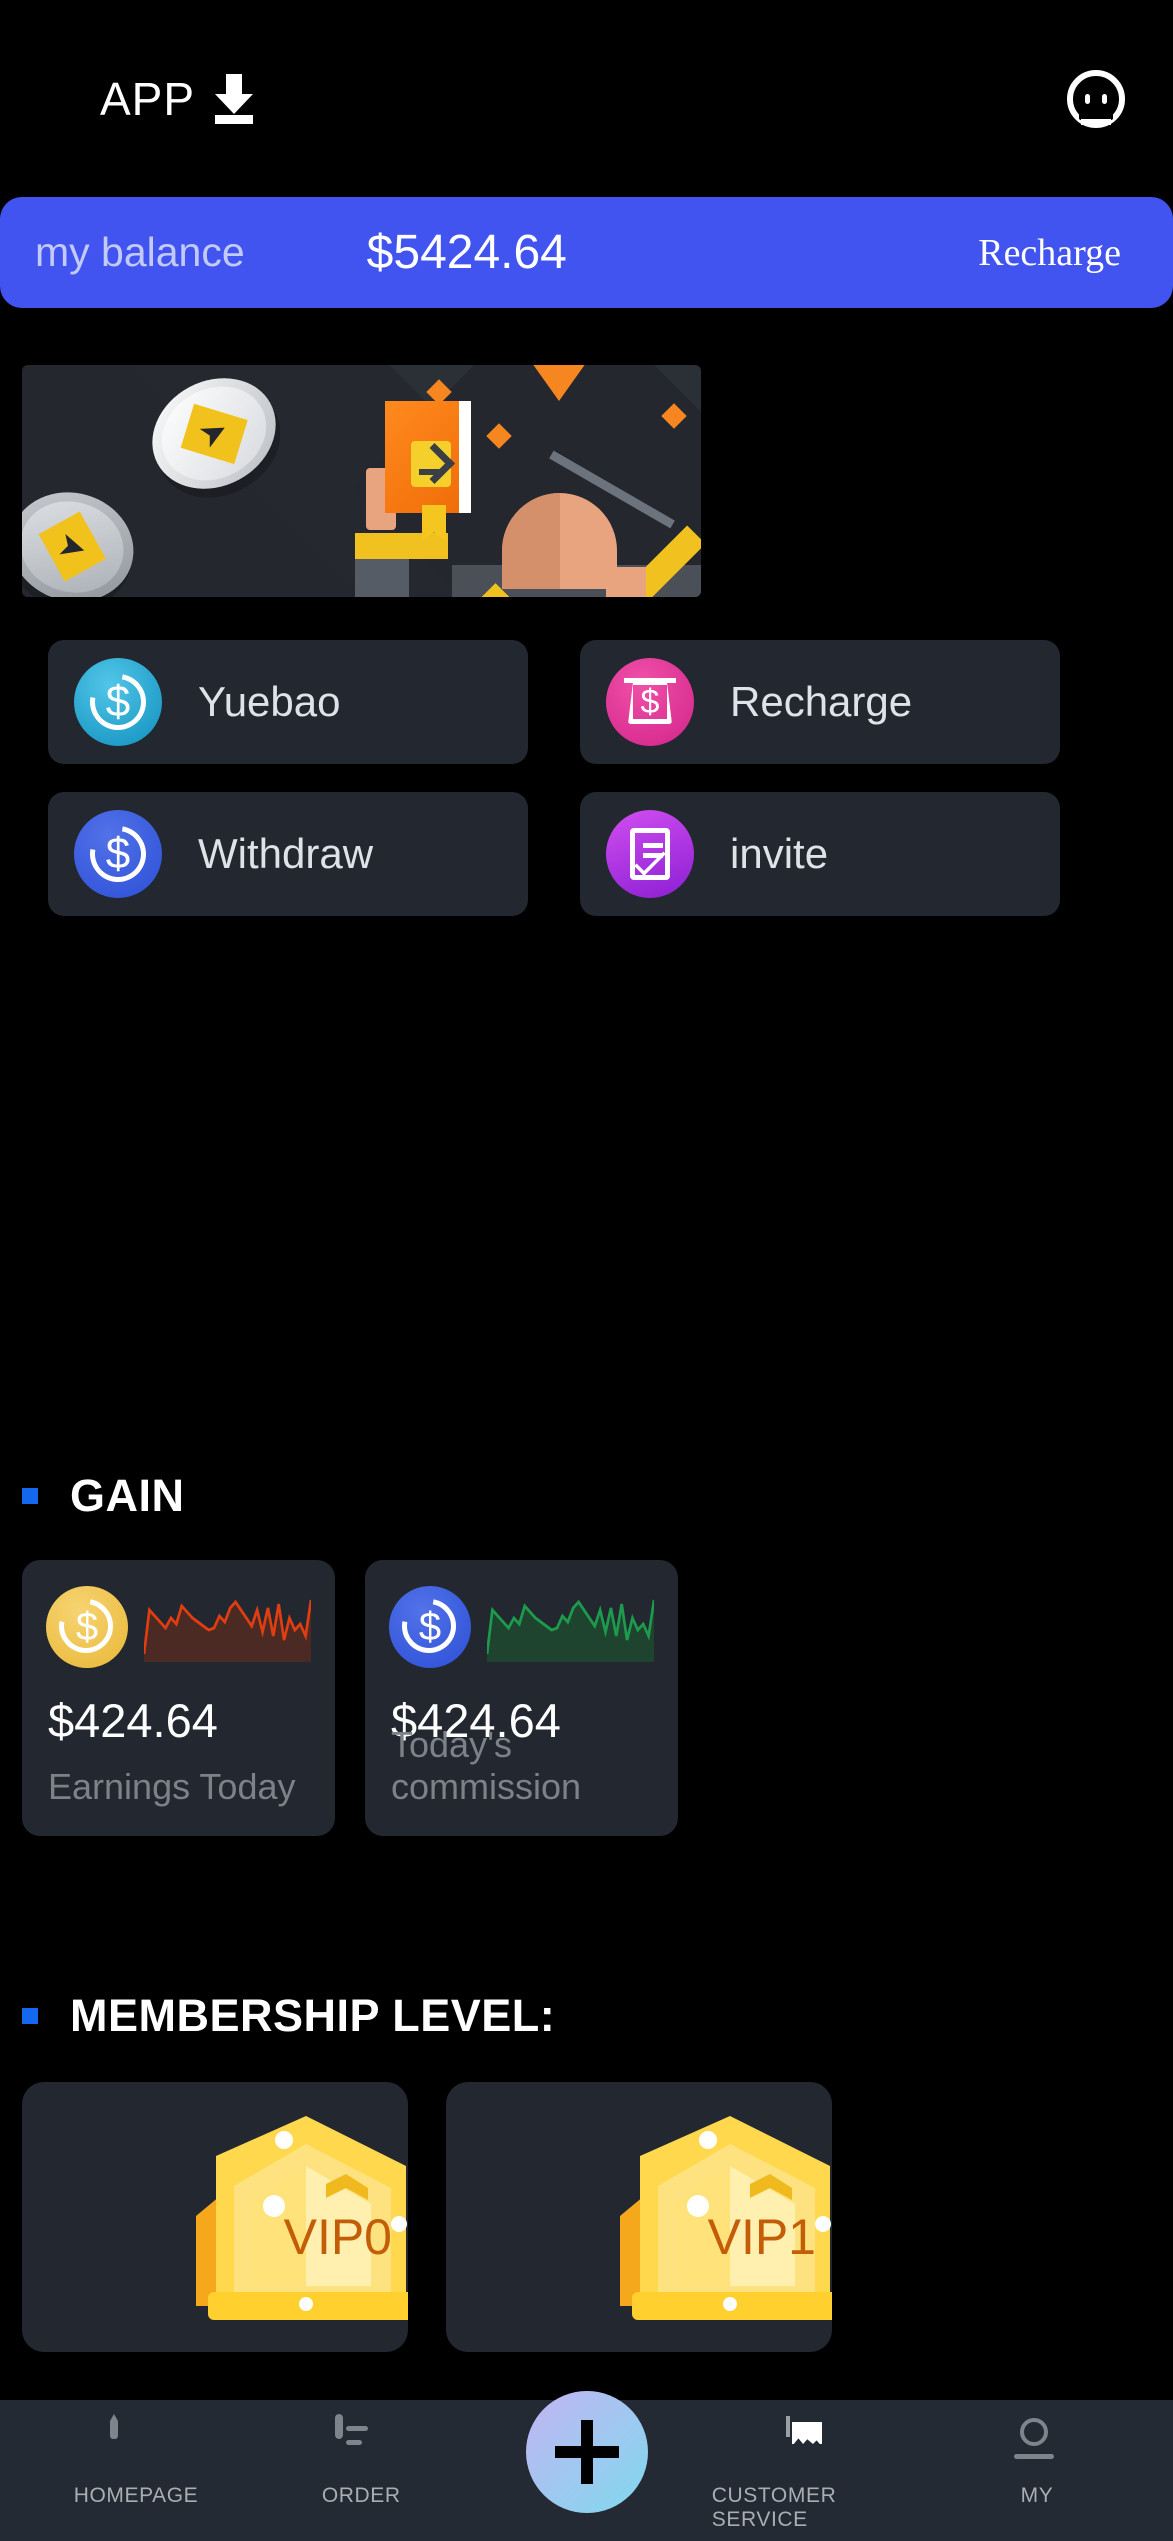  I want to click on gain-card-commission: $ $424.64 Today's commission, so click(521, 1698).